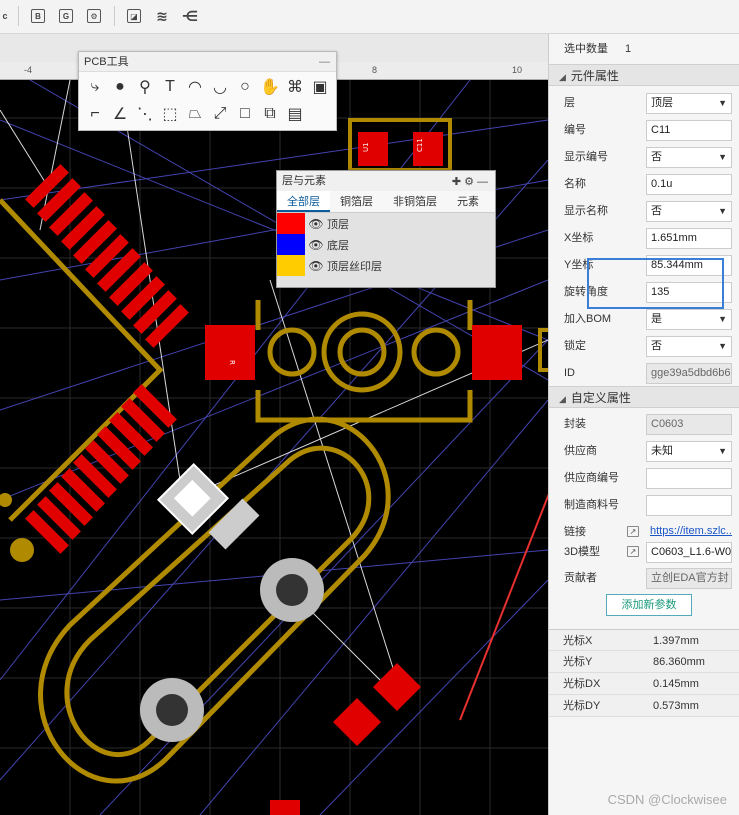  I want to click on circle-tool-icon: ●, so click(120, 87).